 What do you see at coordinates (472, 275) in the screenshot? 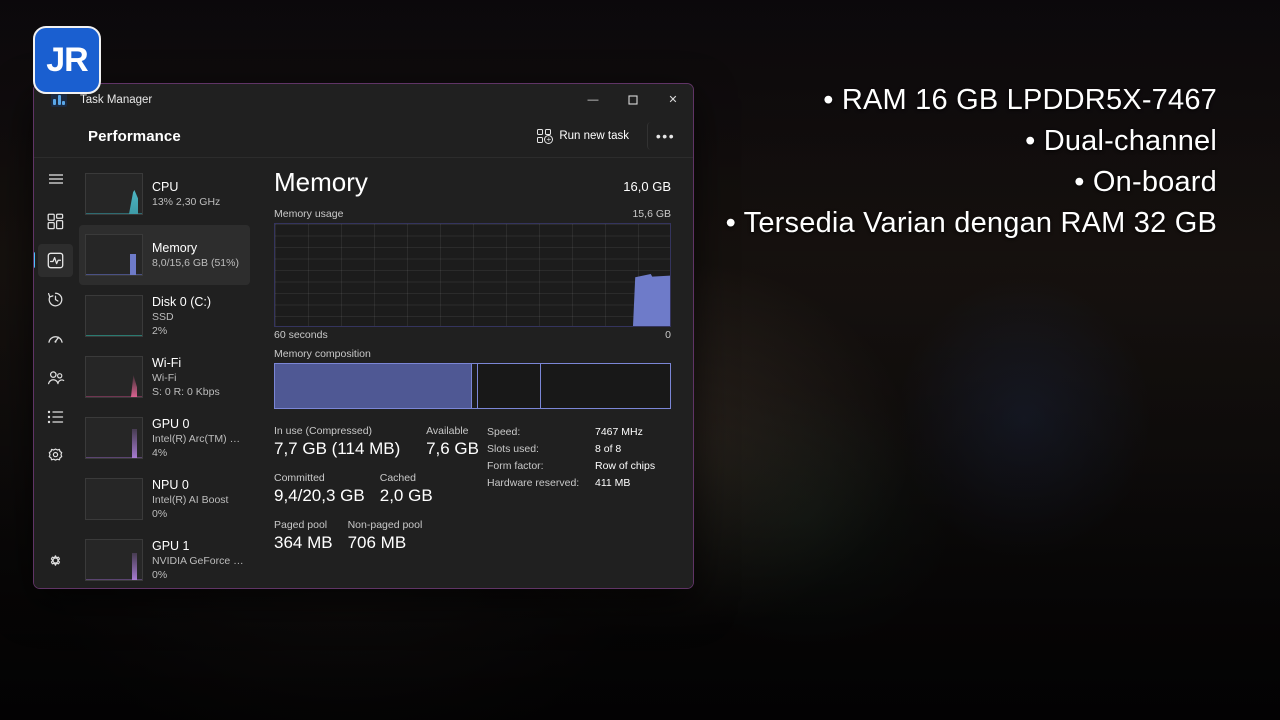
I see `memory-usage-graph` at bounding box center [472, 275].